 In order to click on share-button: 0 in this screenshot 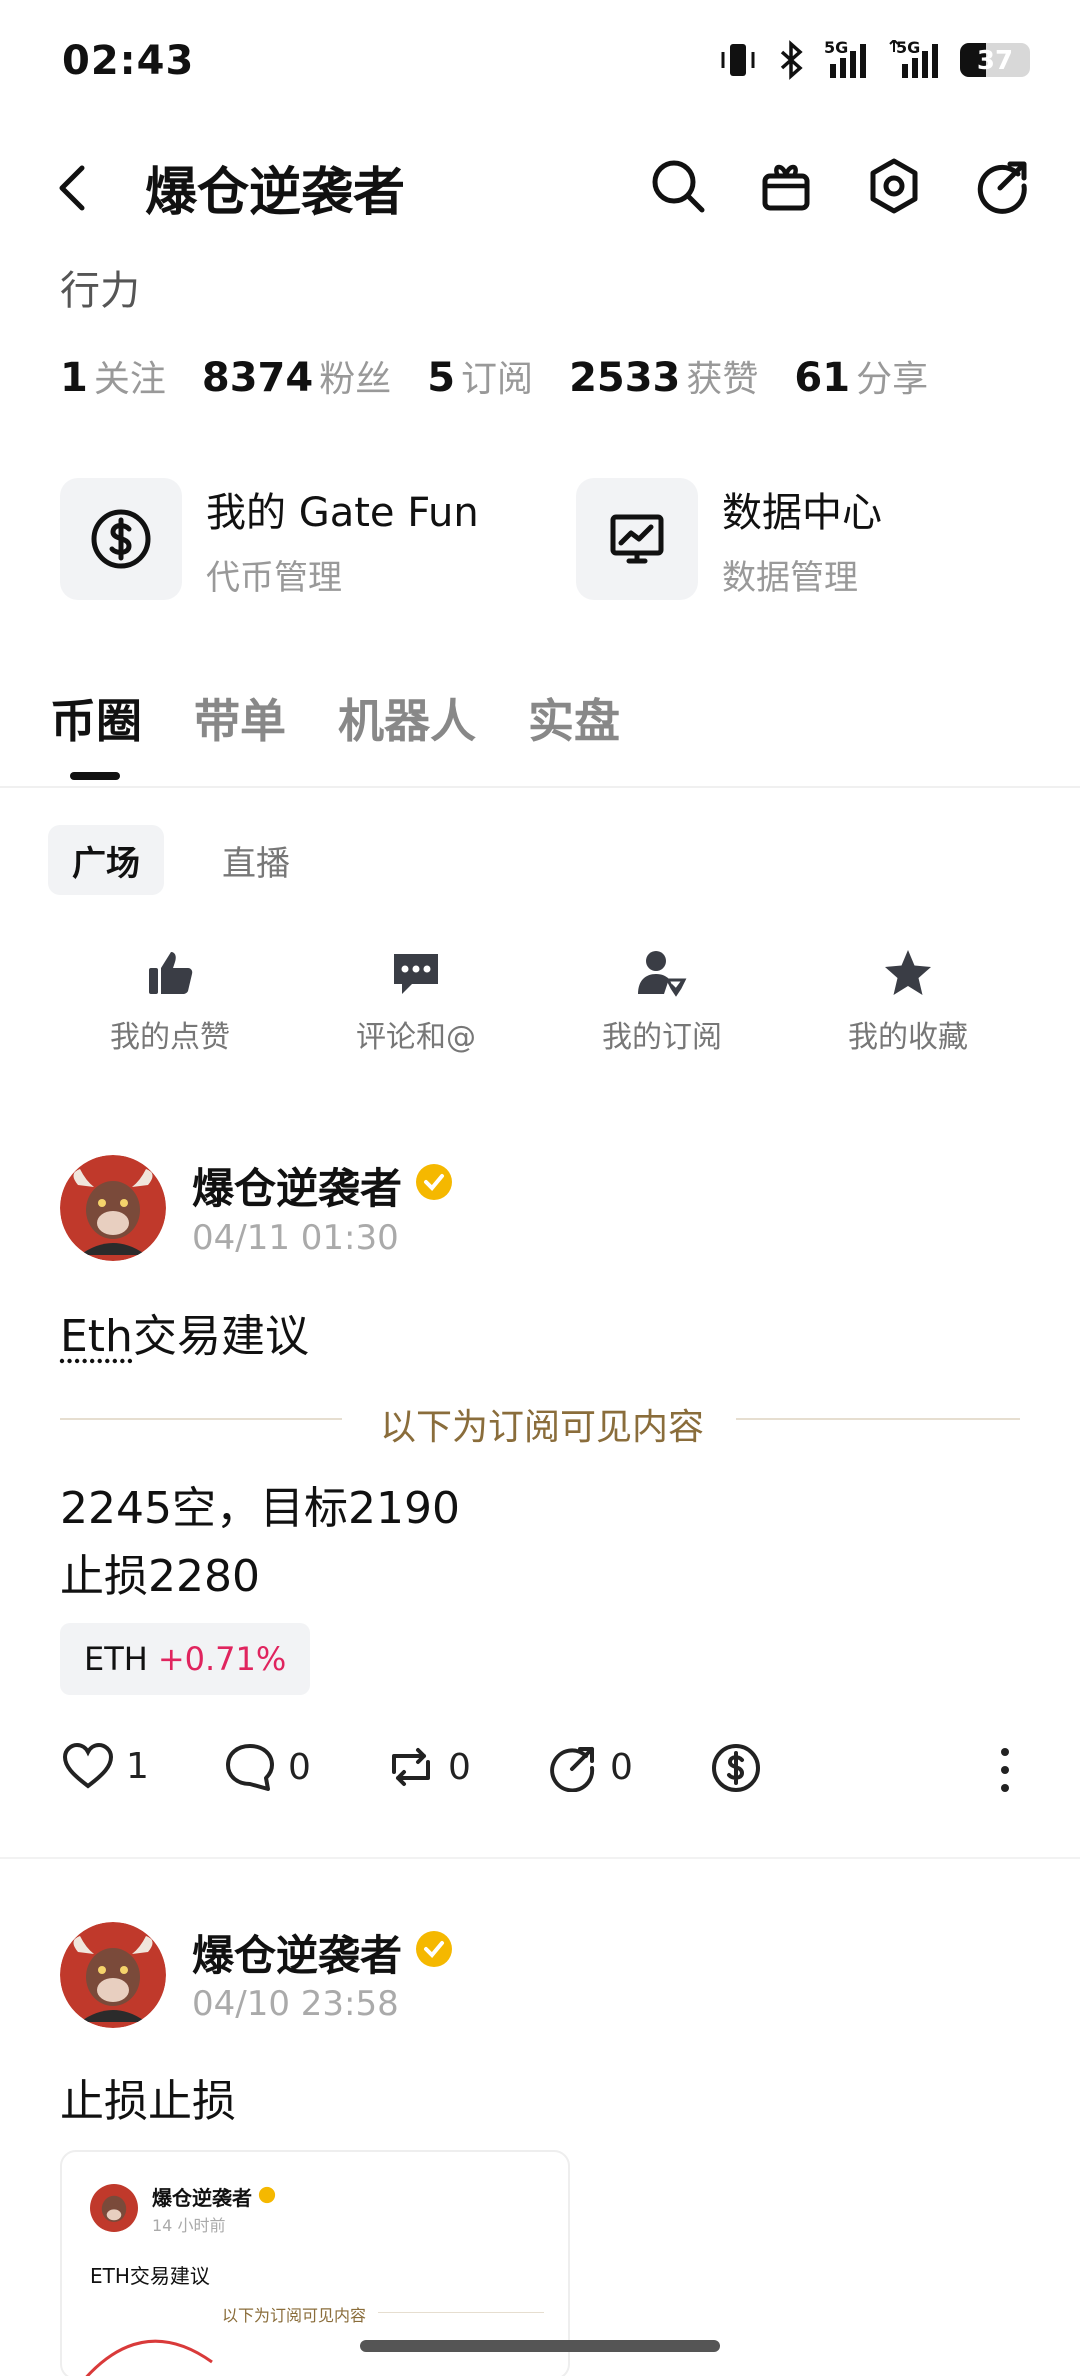, I will do `click(590, 1767)`.